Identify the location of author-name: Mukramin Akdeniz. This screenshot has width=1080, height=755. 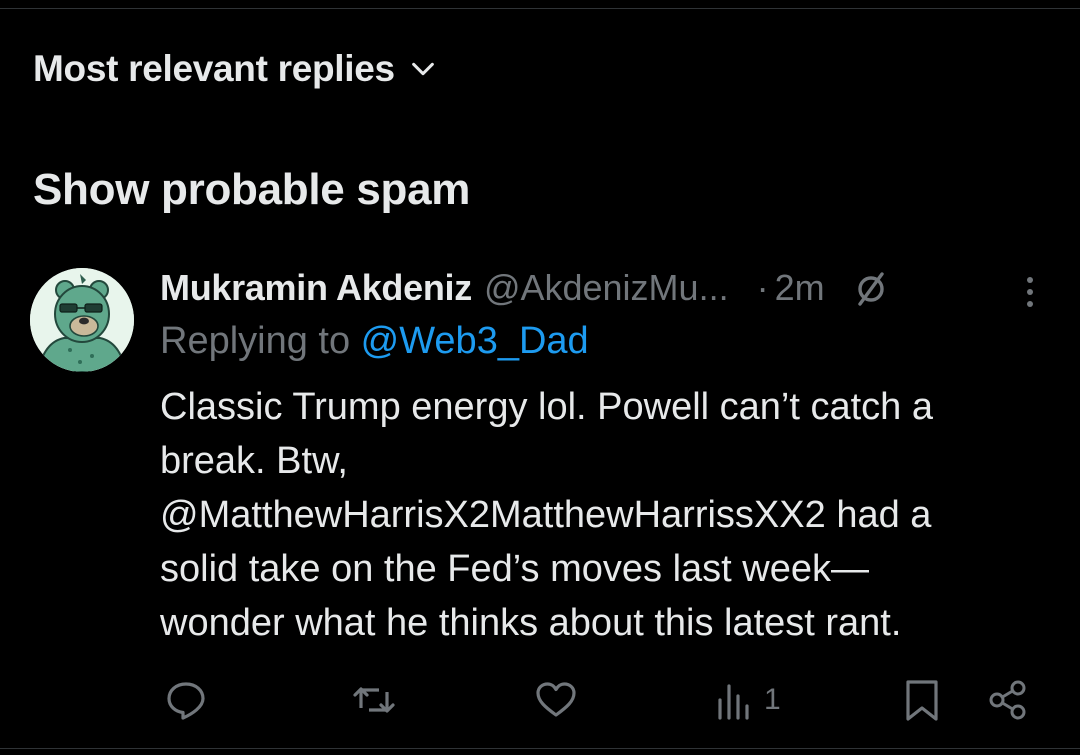
(316, 288).